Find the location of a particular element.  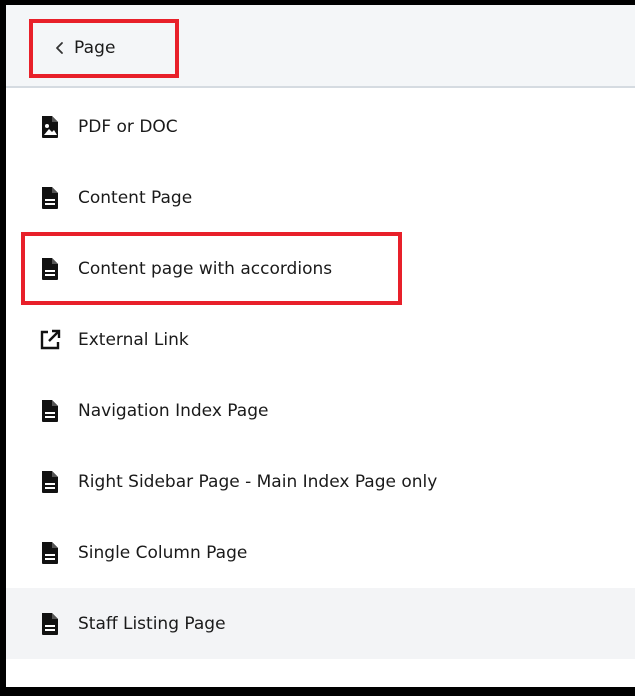

menu-item-label: Navigation Index Page is located at coordinates (173, 410).